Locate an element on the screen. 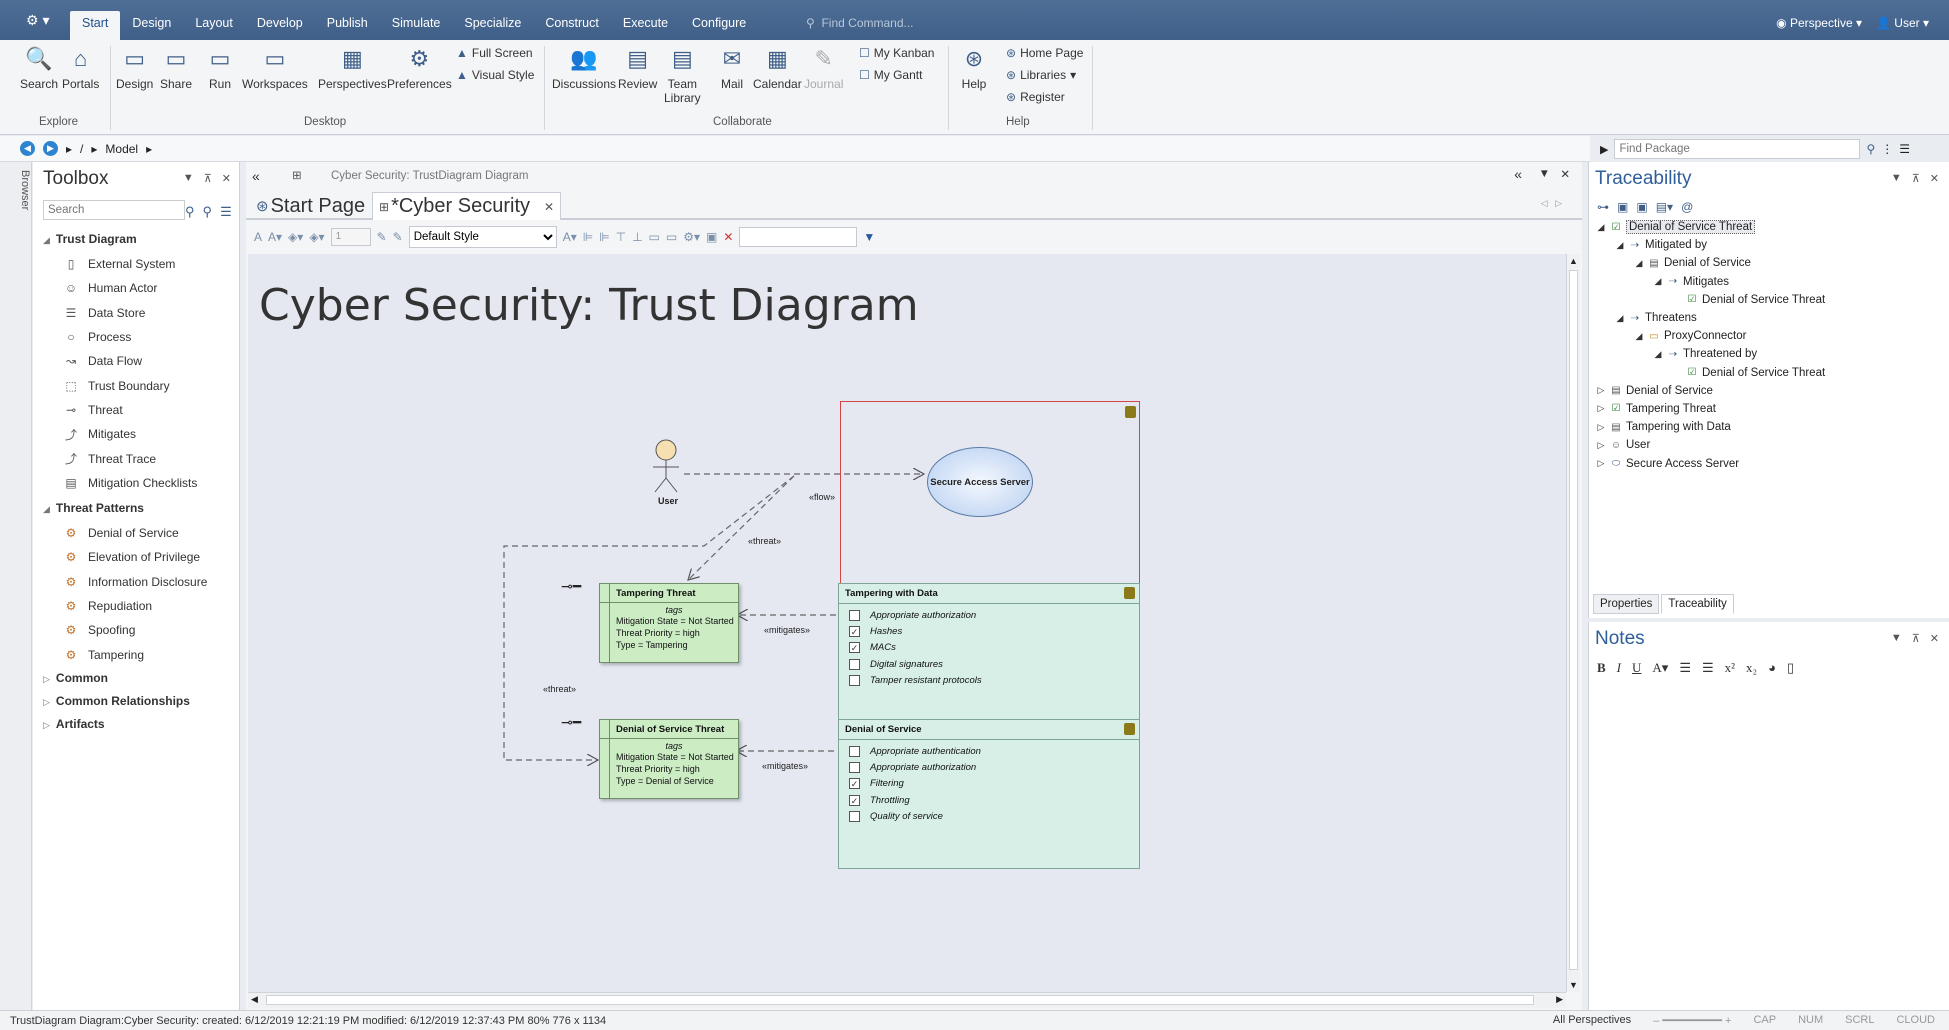 The image size is (1949, 1030). breadcrumb-arrow-icon: ▸ is located at coordinates (149, 149).